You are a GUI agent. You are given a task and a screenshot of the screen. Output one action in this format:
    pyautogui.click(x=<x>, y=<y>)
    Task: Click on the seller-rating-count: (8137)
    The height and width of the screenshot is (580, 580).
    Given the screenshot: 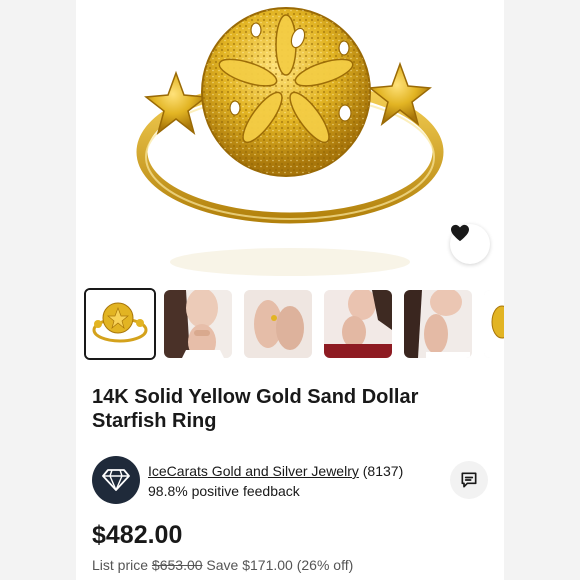 What is the action you would take?
    pyautogui.click(x=383, y=471)
    